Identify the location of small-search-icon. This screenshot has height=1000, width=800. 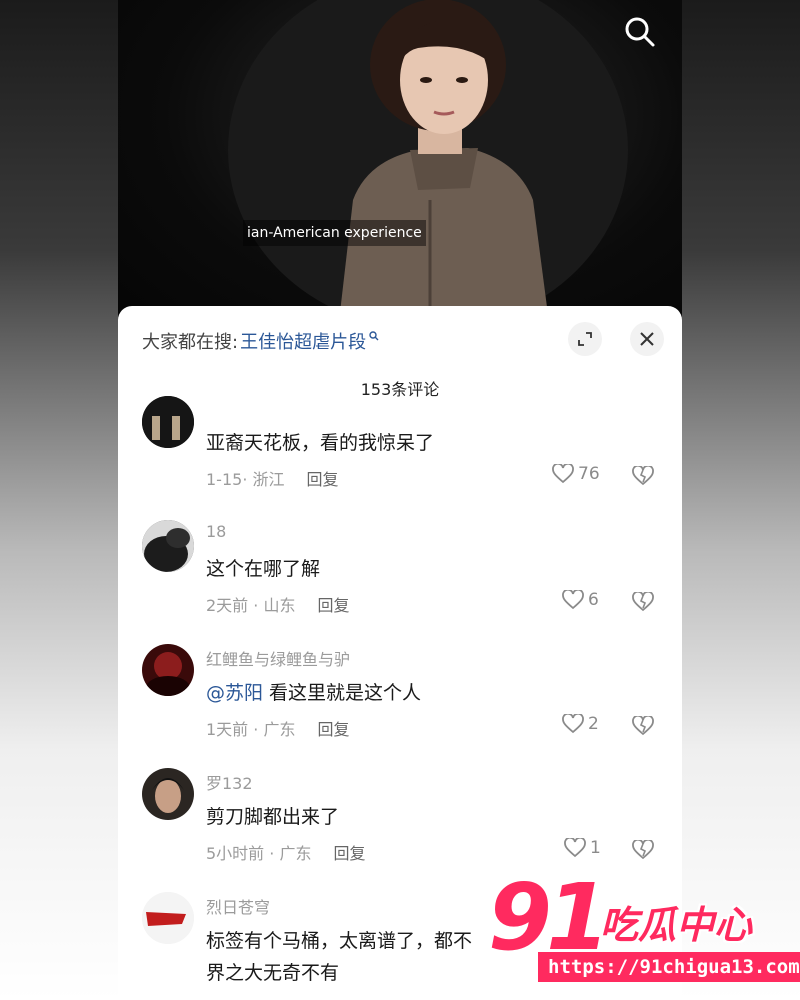
(374, 336).